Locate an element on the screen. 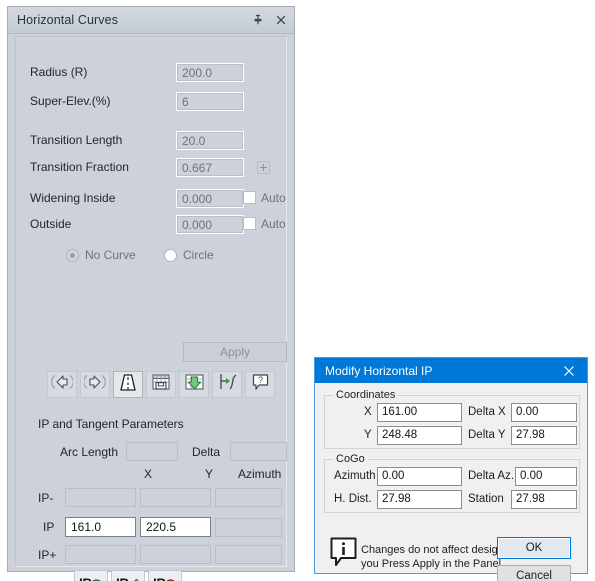 The width and height of the screenshot is (595, 581). table-save-icon is located at coordinates (161, 384).